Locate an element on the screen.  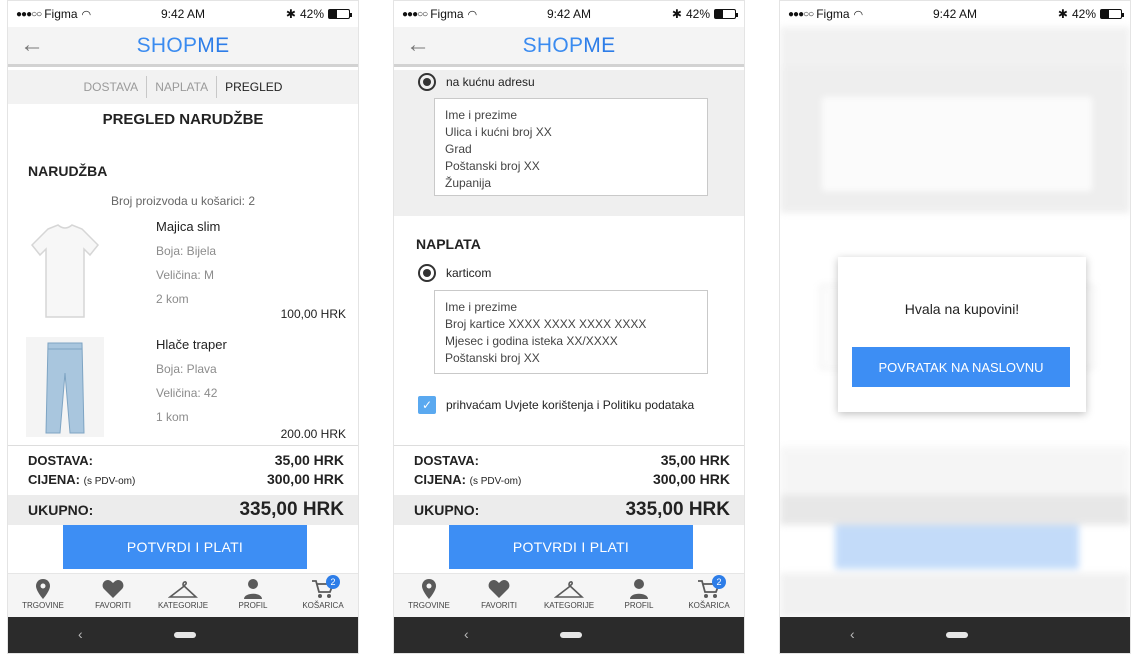
card-line: Ime i prezime is located at coordinates (481, 307).